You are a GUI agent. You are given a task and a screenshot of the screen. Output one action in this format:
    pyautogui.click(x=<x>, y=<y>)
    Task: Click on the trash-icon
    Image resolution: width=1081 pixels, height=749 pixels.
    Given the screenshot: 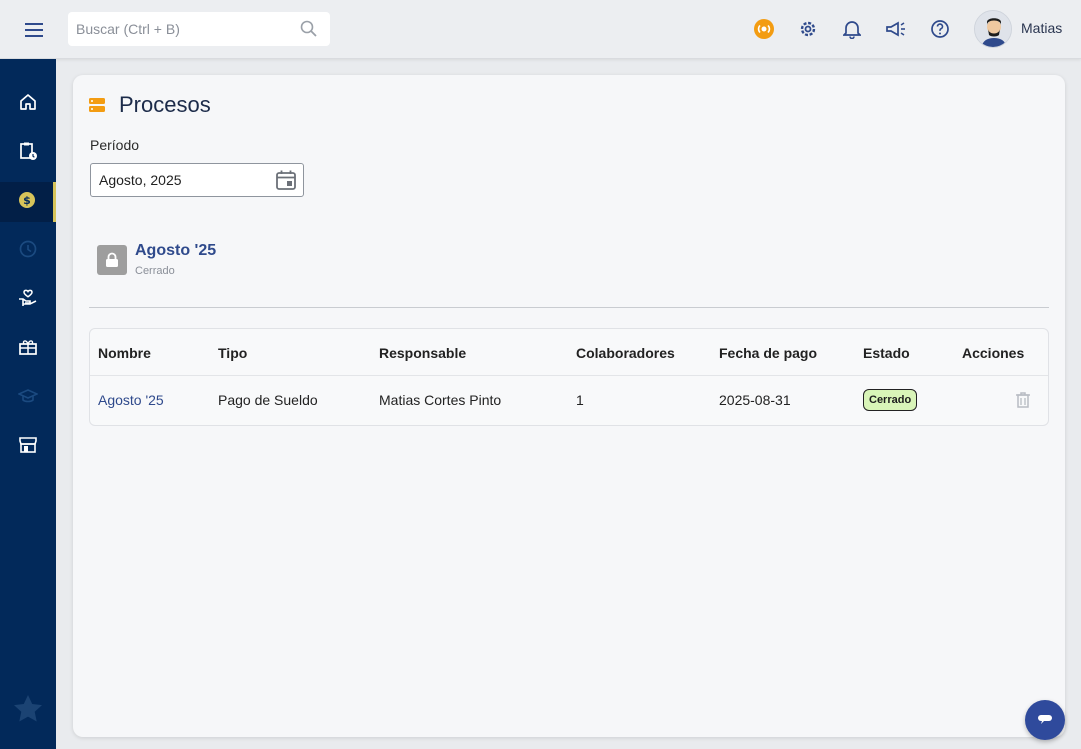 What is the action you would take?
    pyautogui.click(x=1023, y=400)
    